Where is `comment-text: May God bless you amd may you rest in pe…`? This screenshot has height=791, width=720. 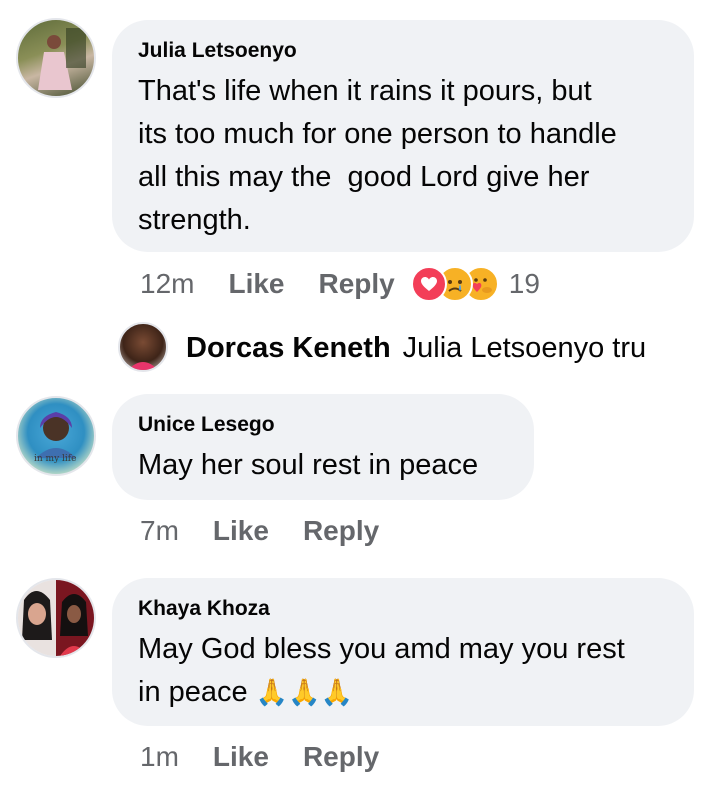 comment-text: May God bless you amd may you rest in pe… is located at coordinates (403, 671).